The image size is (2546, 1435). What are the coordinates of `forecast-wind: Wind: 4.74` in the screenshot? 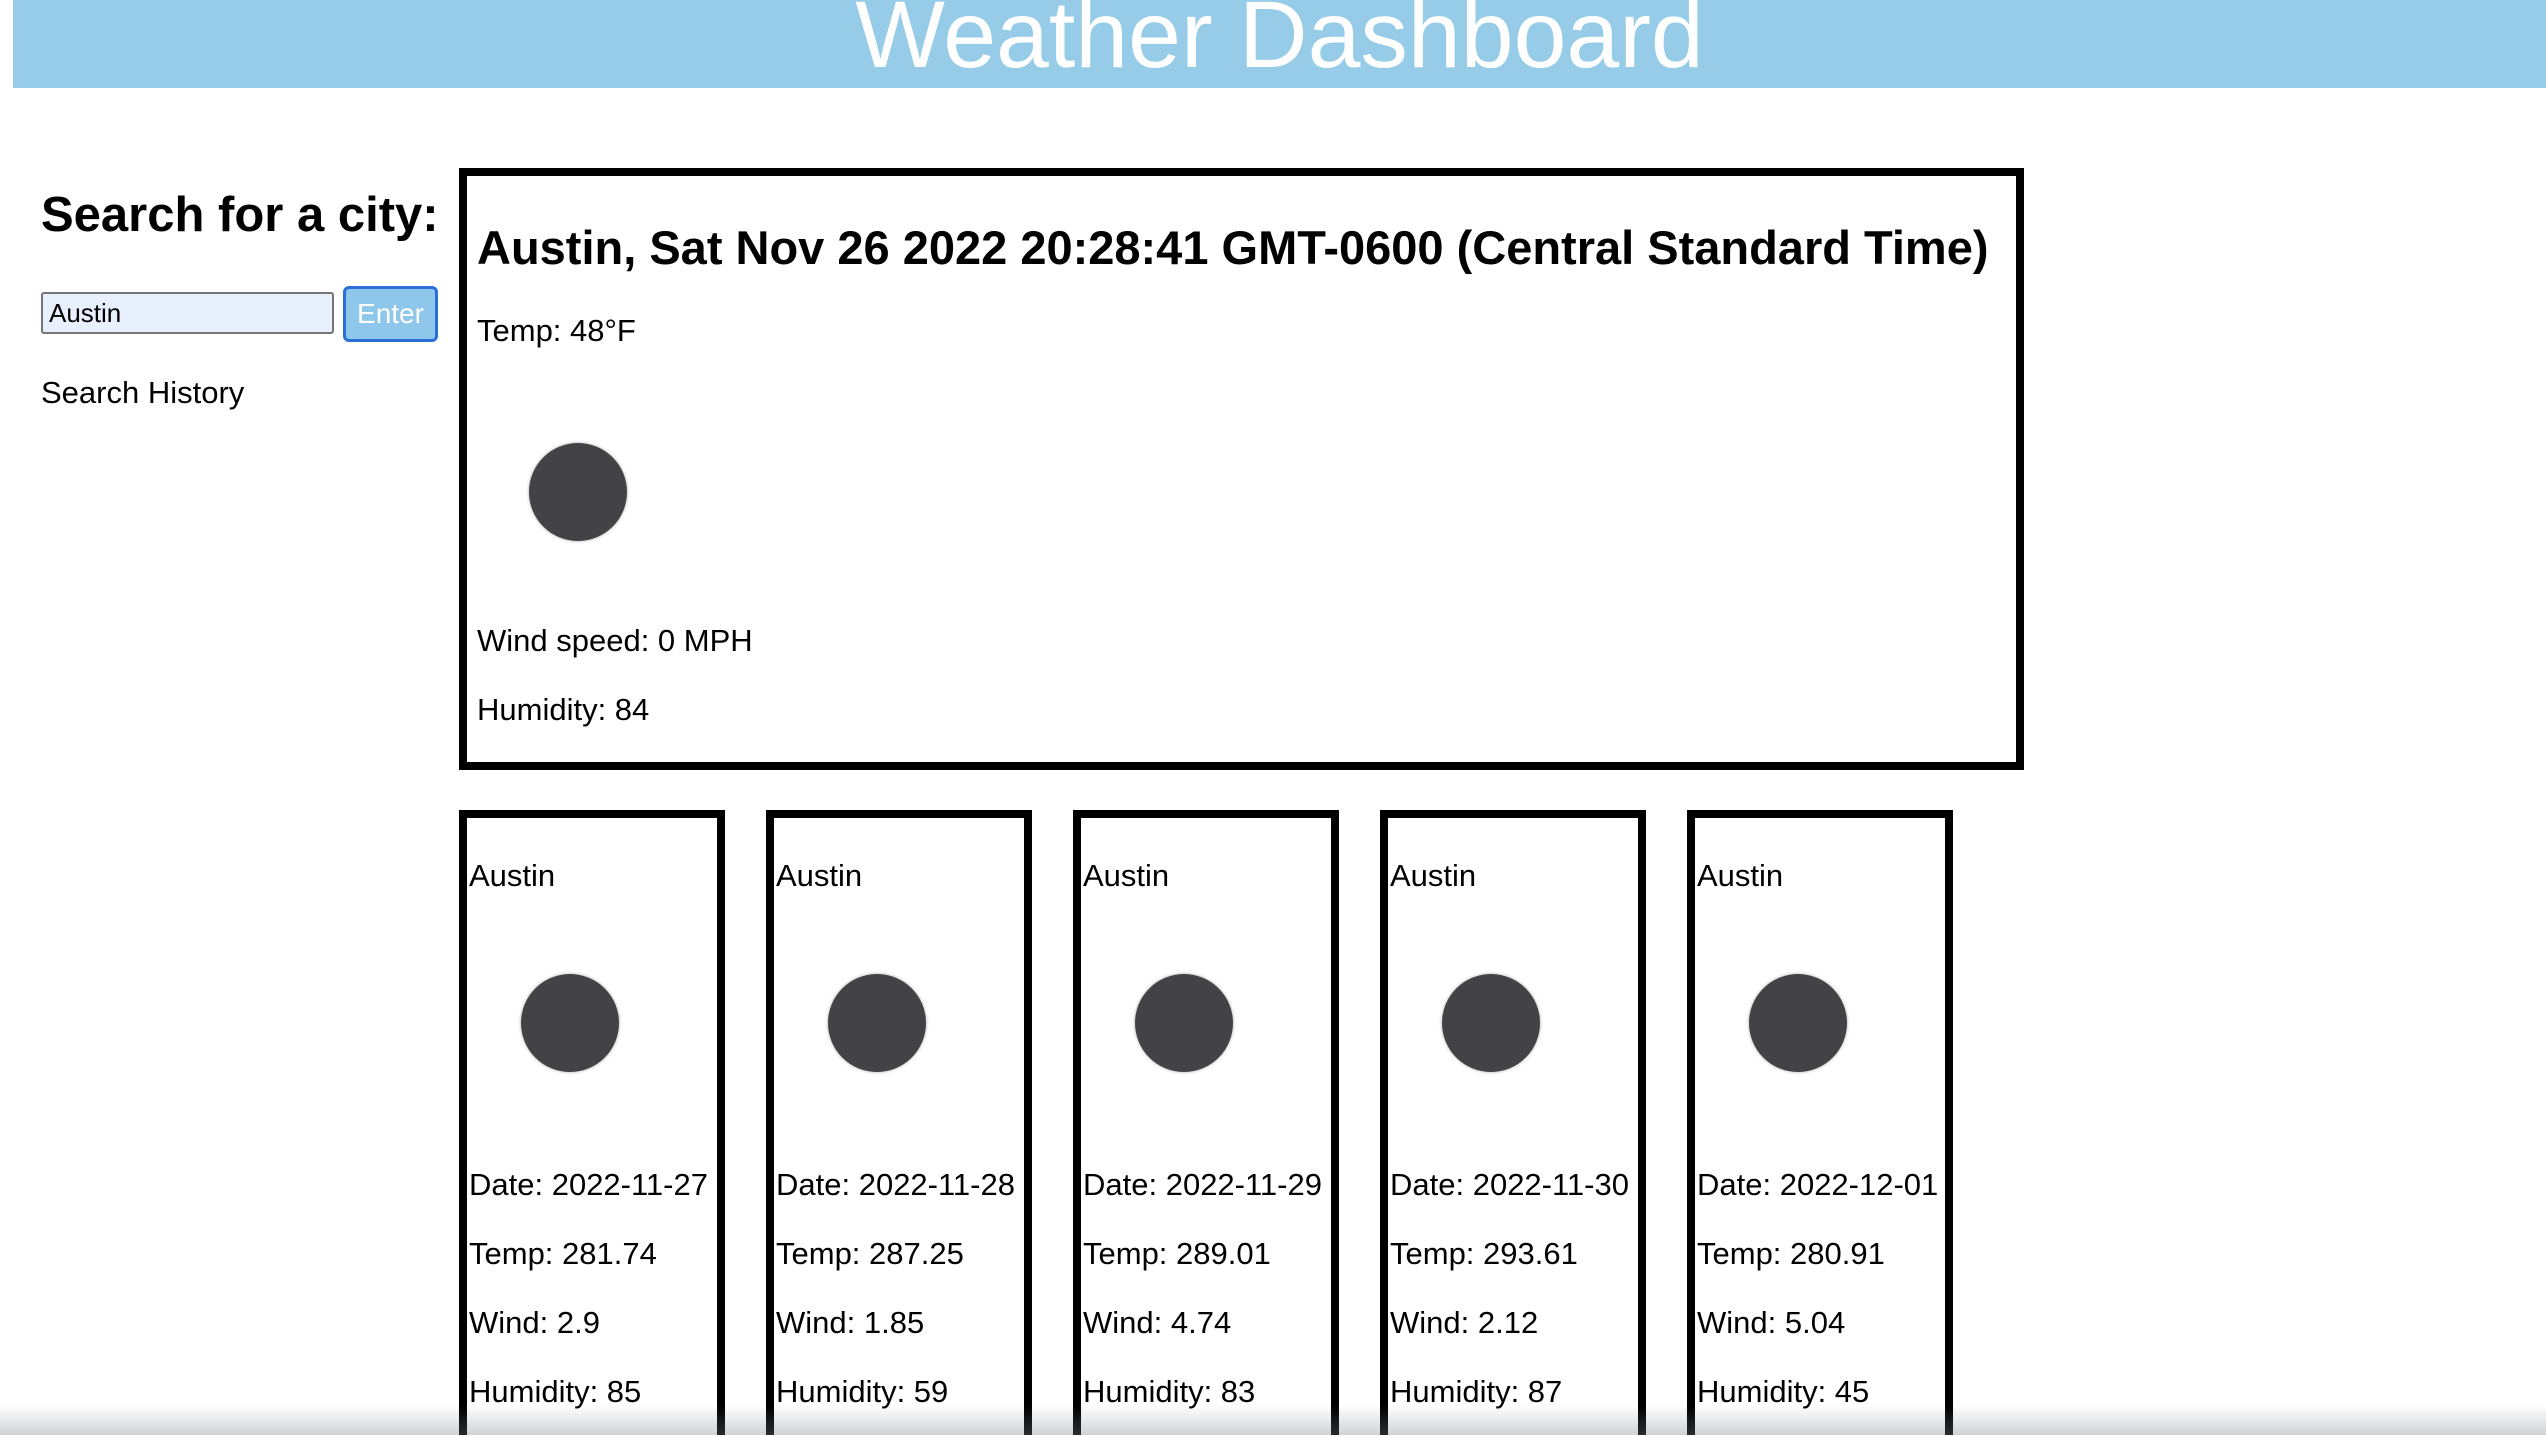 It's located at (1157, 1322).